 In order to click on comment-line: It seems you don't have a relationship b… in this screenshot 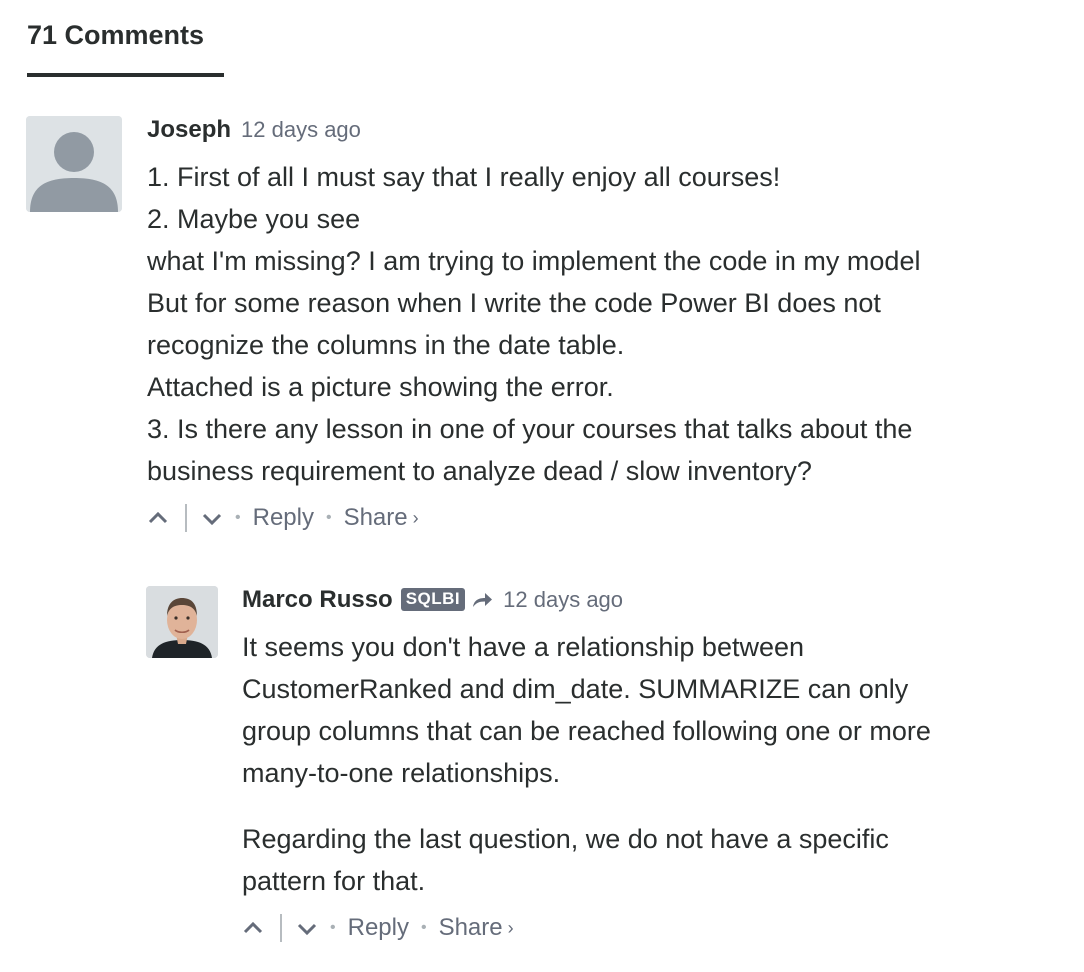, I will do `click(523, 647)`.